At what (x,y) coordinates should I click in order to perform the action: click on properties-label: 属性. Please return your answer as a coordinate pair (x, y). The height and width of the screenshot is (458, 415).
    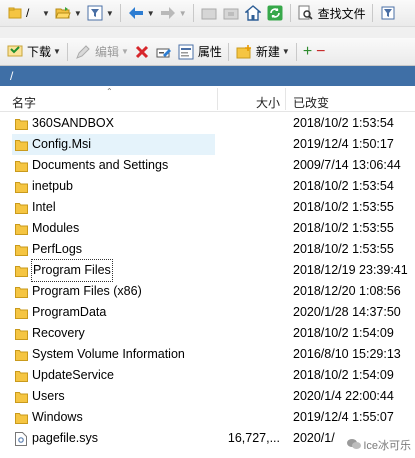
    Looking at the image, I should click on (209, 52).